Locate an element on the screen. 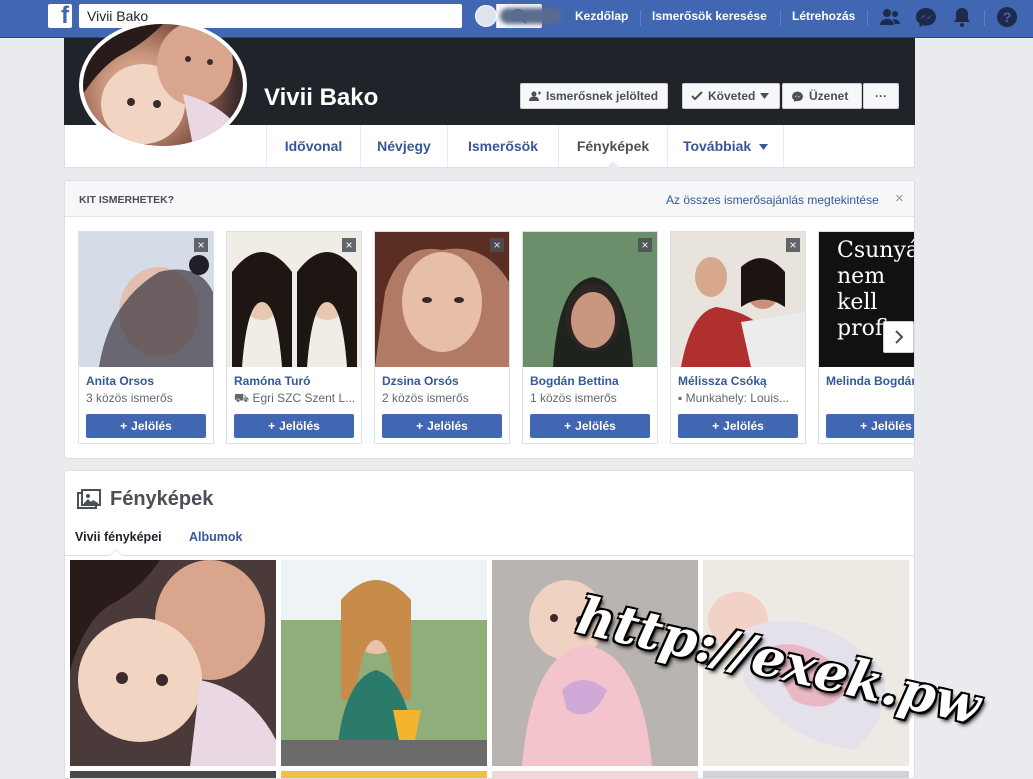 The width and height of the screenshot is (1033, 779). tab-albums: Albumok is located at coordinates (215, 537).